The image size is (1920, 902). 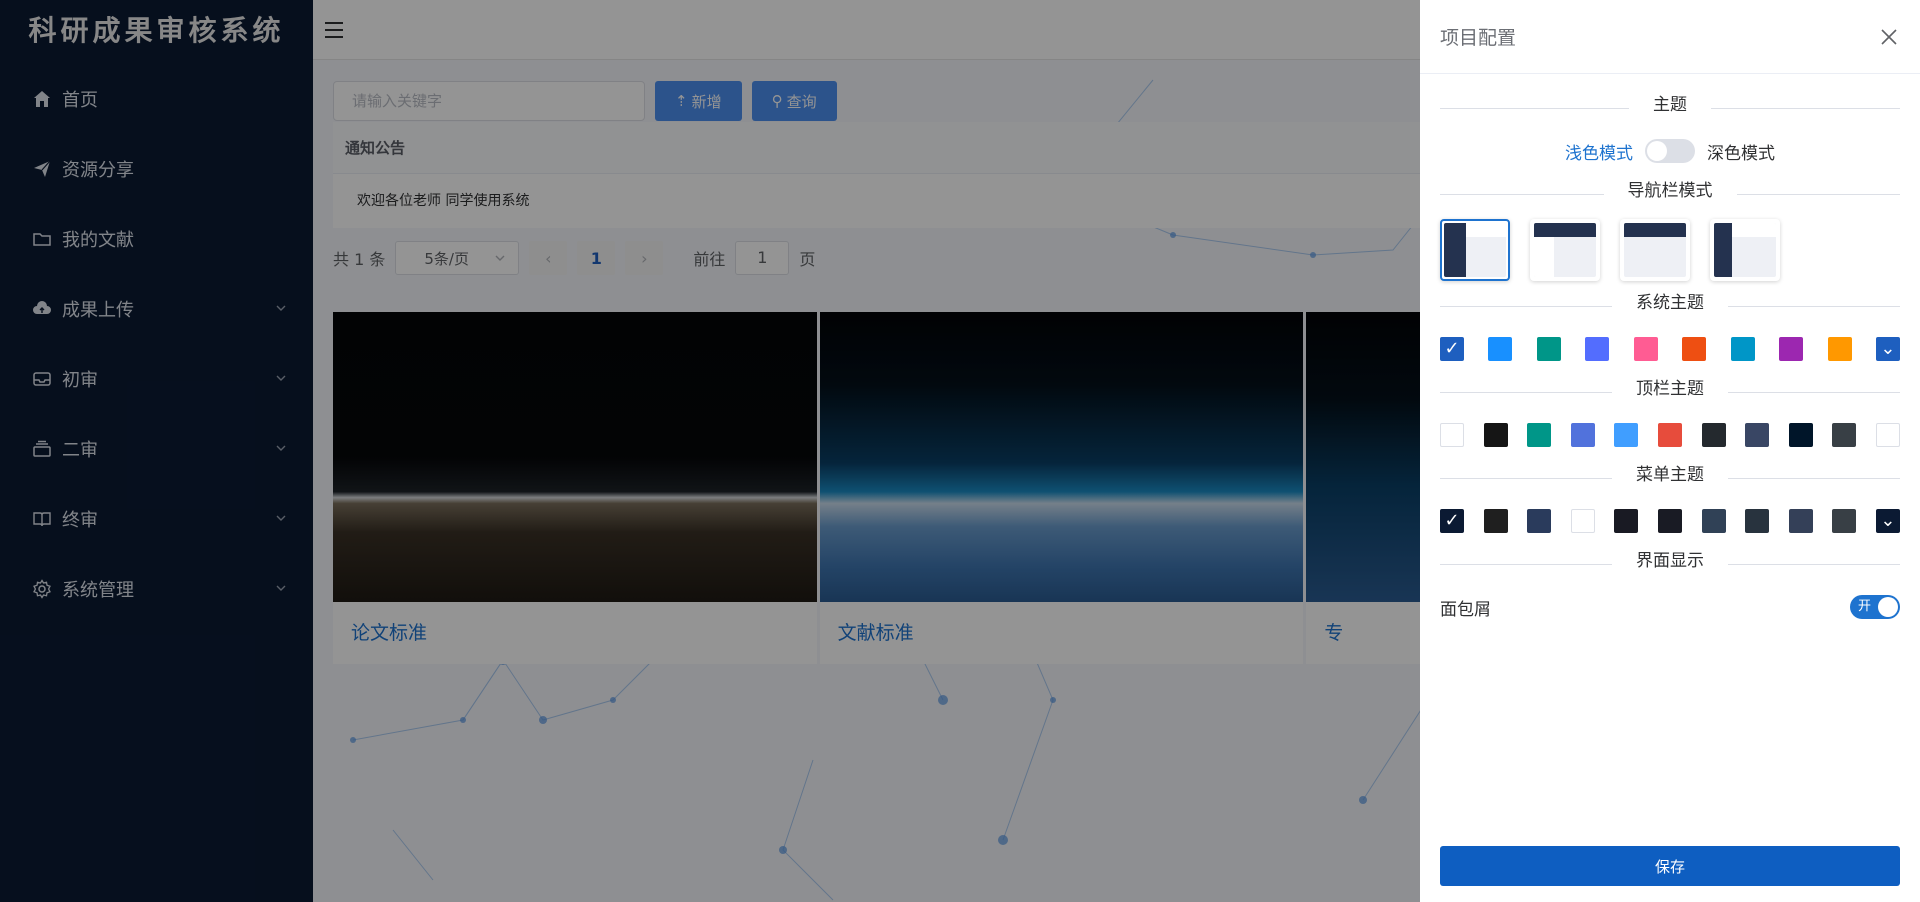 I want to click on nav-layout-options, so click(x=1670, y=250).